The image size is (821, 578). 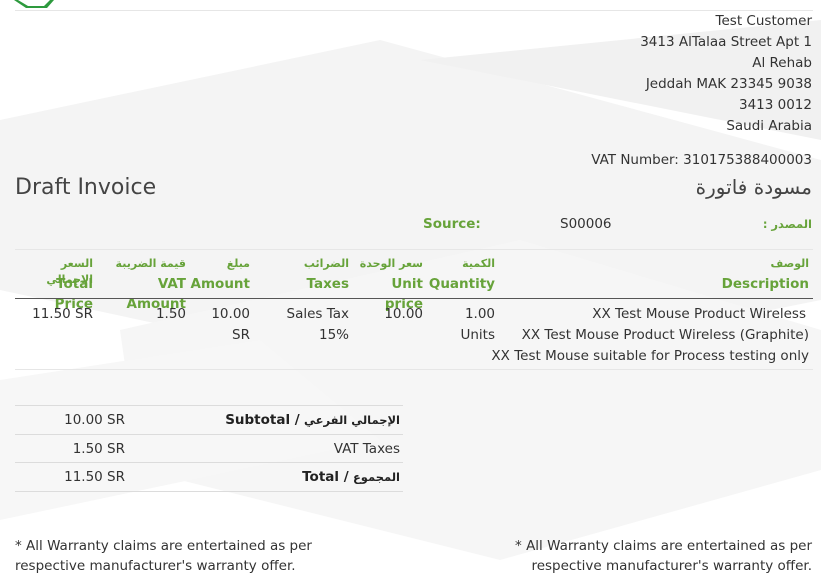 I want to click on vat-taxes-value: 1.50 SR, so click(x=98, y=449).